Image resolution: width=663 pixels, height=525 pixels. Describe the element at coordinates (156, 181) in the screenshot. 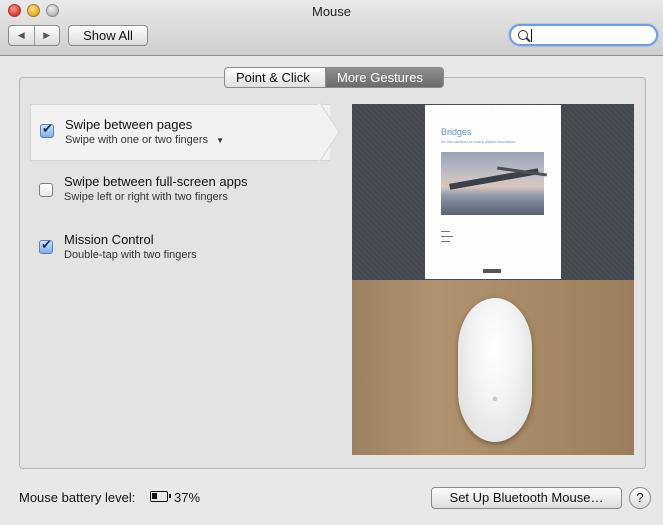

I see `gesture-title: Swipe between full-screen apps` at that location.